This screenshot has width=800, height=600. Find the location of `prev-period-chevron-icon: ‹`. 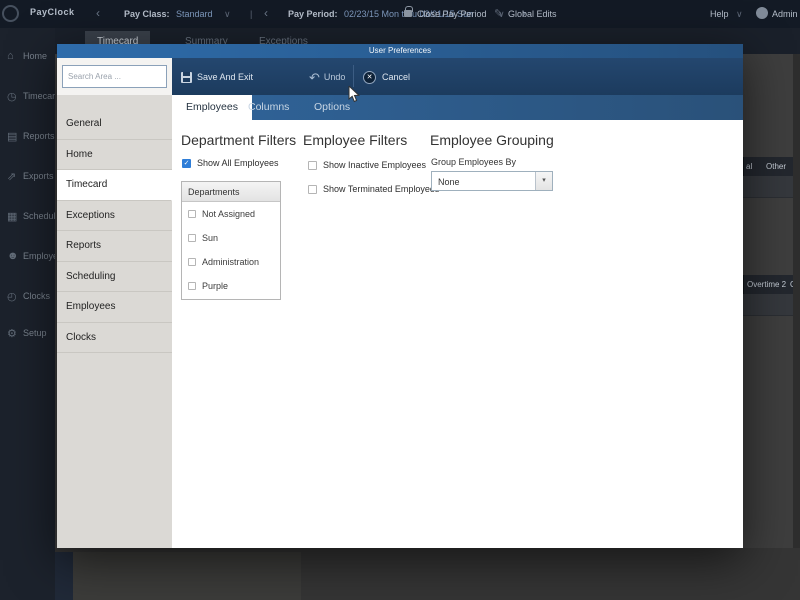

prev-period-chevron-icon: ‹ is located at coordinates (266, 13).